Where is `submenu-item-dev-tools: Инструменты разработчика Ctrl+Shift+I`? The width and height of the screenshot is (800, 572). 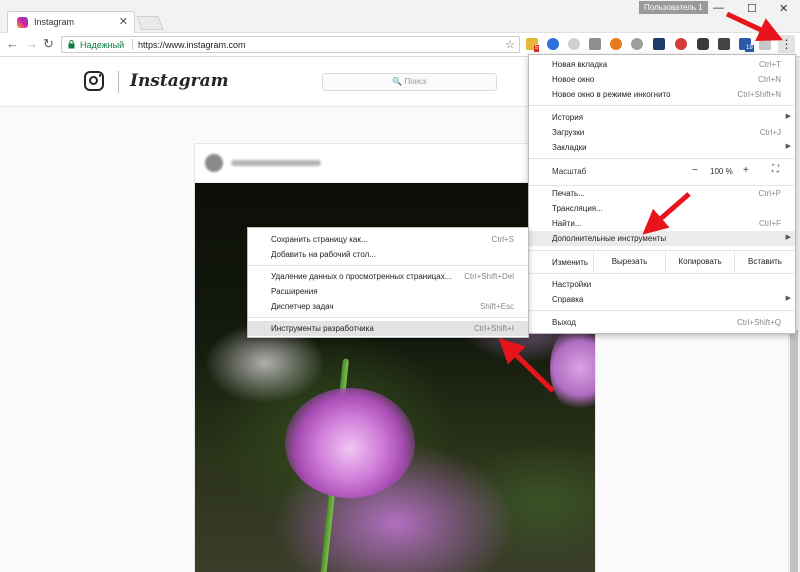 submenu-item-dev-tools: Инструменты разработчика Ctrl+Shift+I is located at coordinates (388, 328).